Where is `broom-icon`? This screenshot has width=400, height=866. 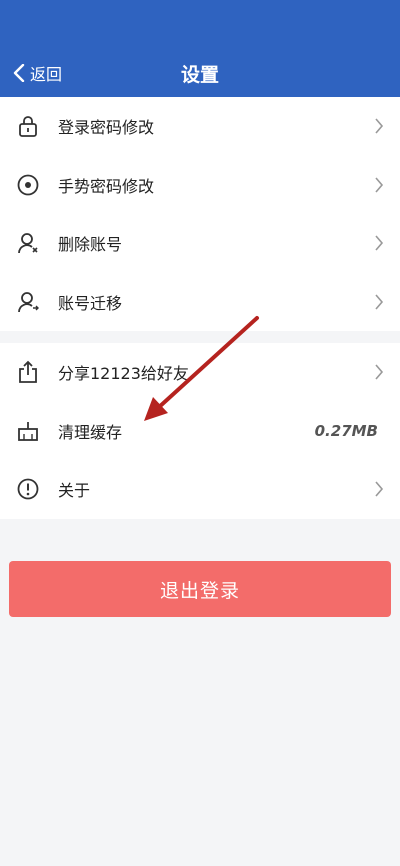 broom-icon is located at coordinates (28, 431).